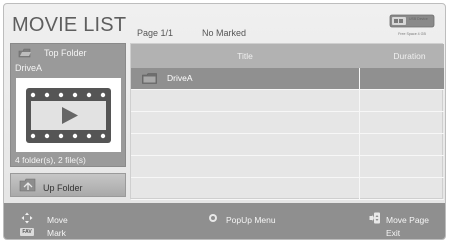 The image size is (449, 243). I want to click on page-key-icon, so click(374, 218).